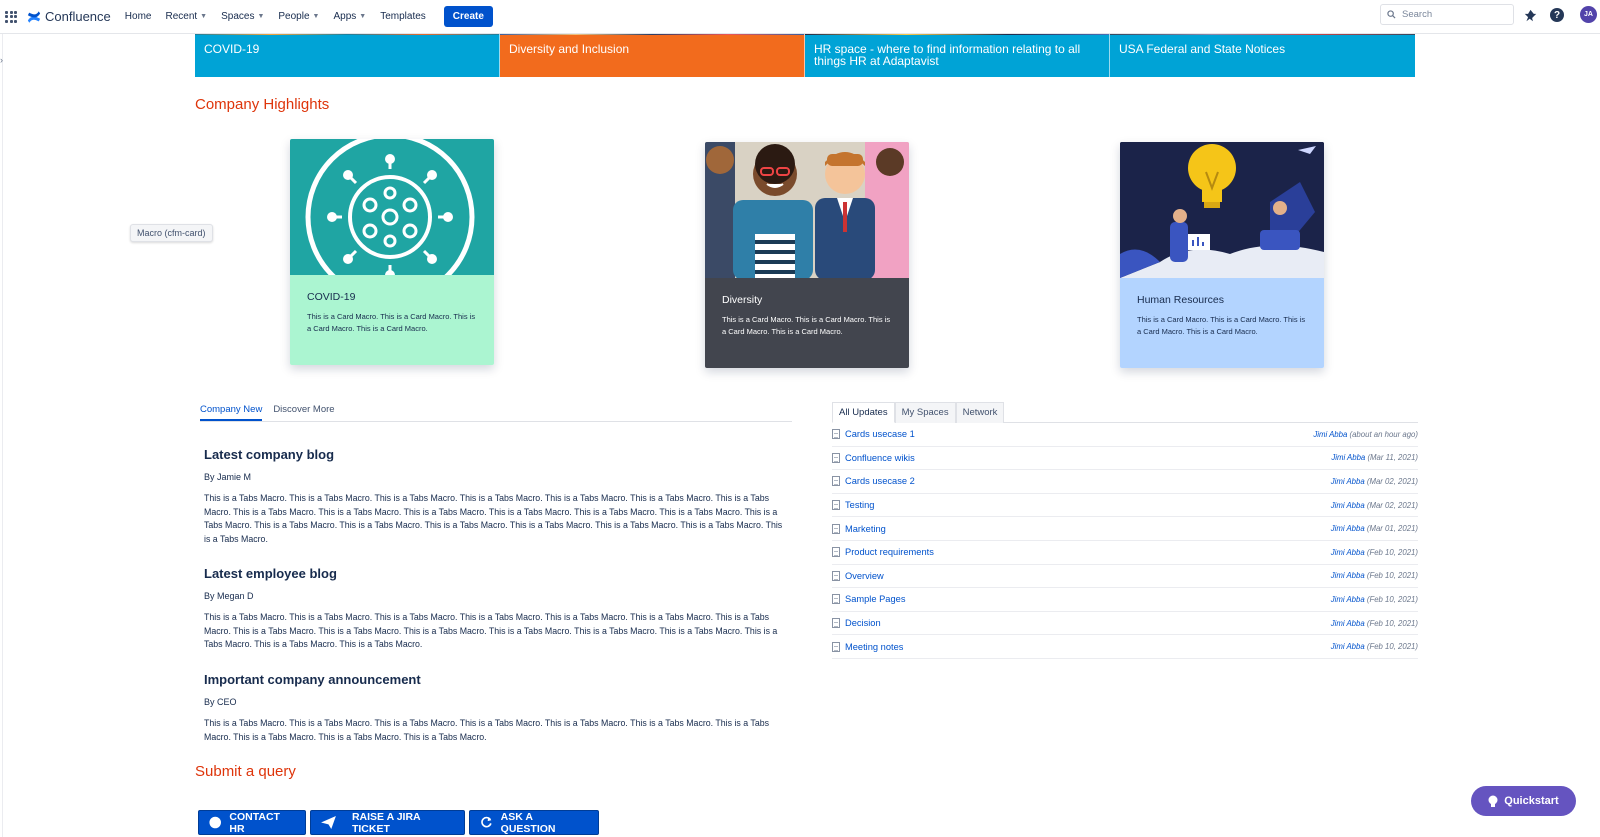  I want to click on nav-spaces: Spaces ▼, so click(242, 16).